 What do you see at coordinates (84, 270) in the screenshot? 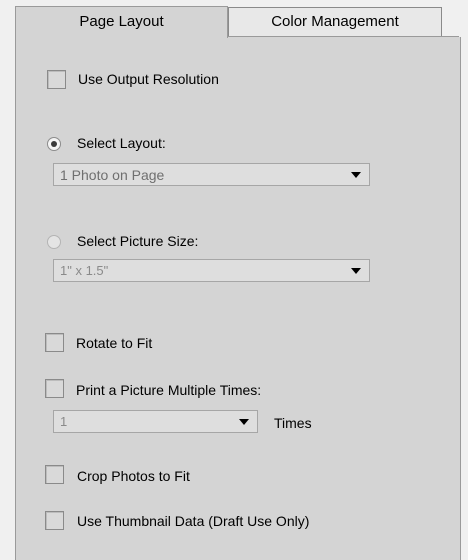
I see `picture-size-dropdown-value: 1" x 1.5"` at bounding box center [84, 270].